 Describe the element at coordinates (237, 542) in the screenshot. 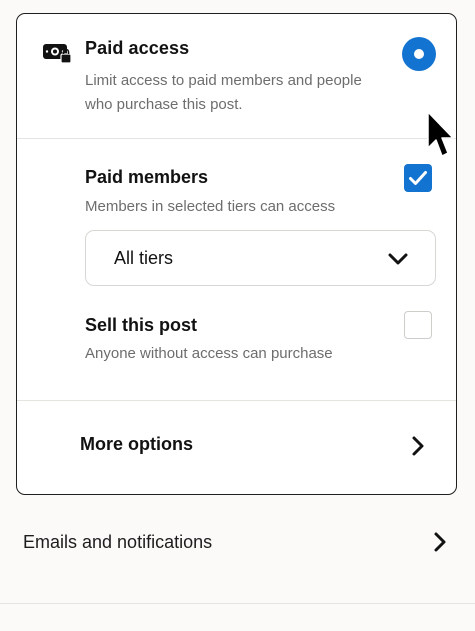

I see `emails-notifications-row: Emails and notifications` at that location.